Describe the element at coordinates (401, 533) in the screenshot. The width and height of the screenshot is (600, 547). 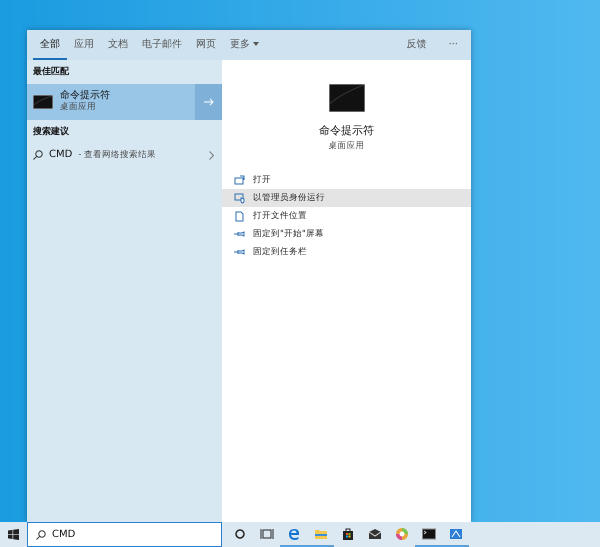
I see `color-wheel-icon` at that location.